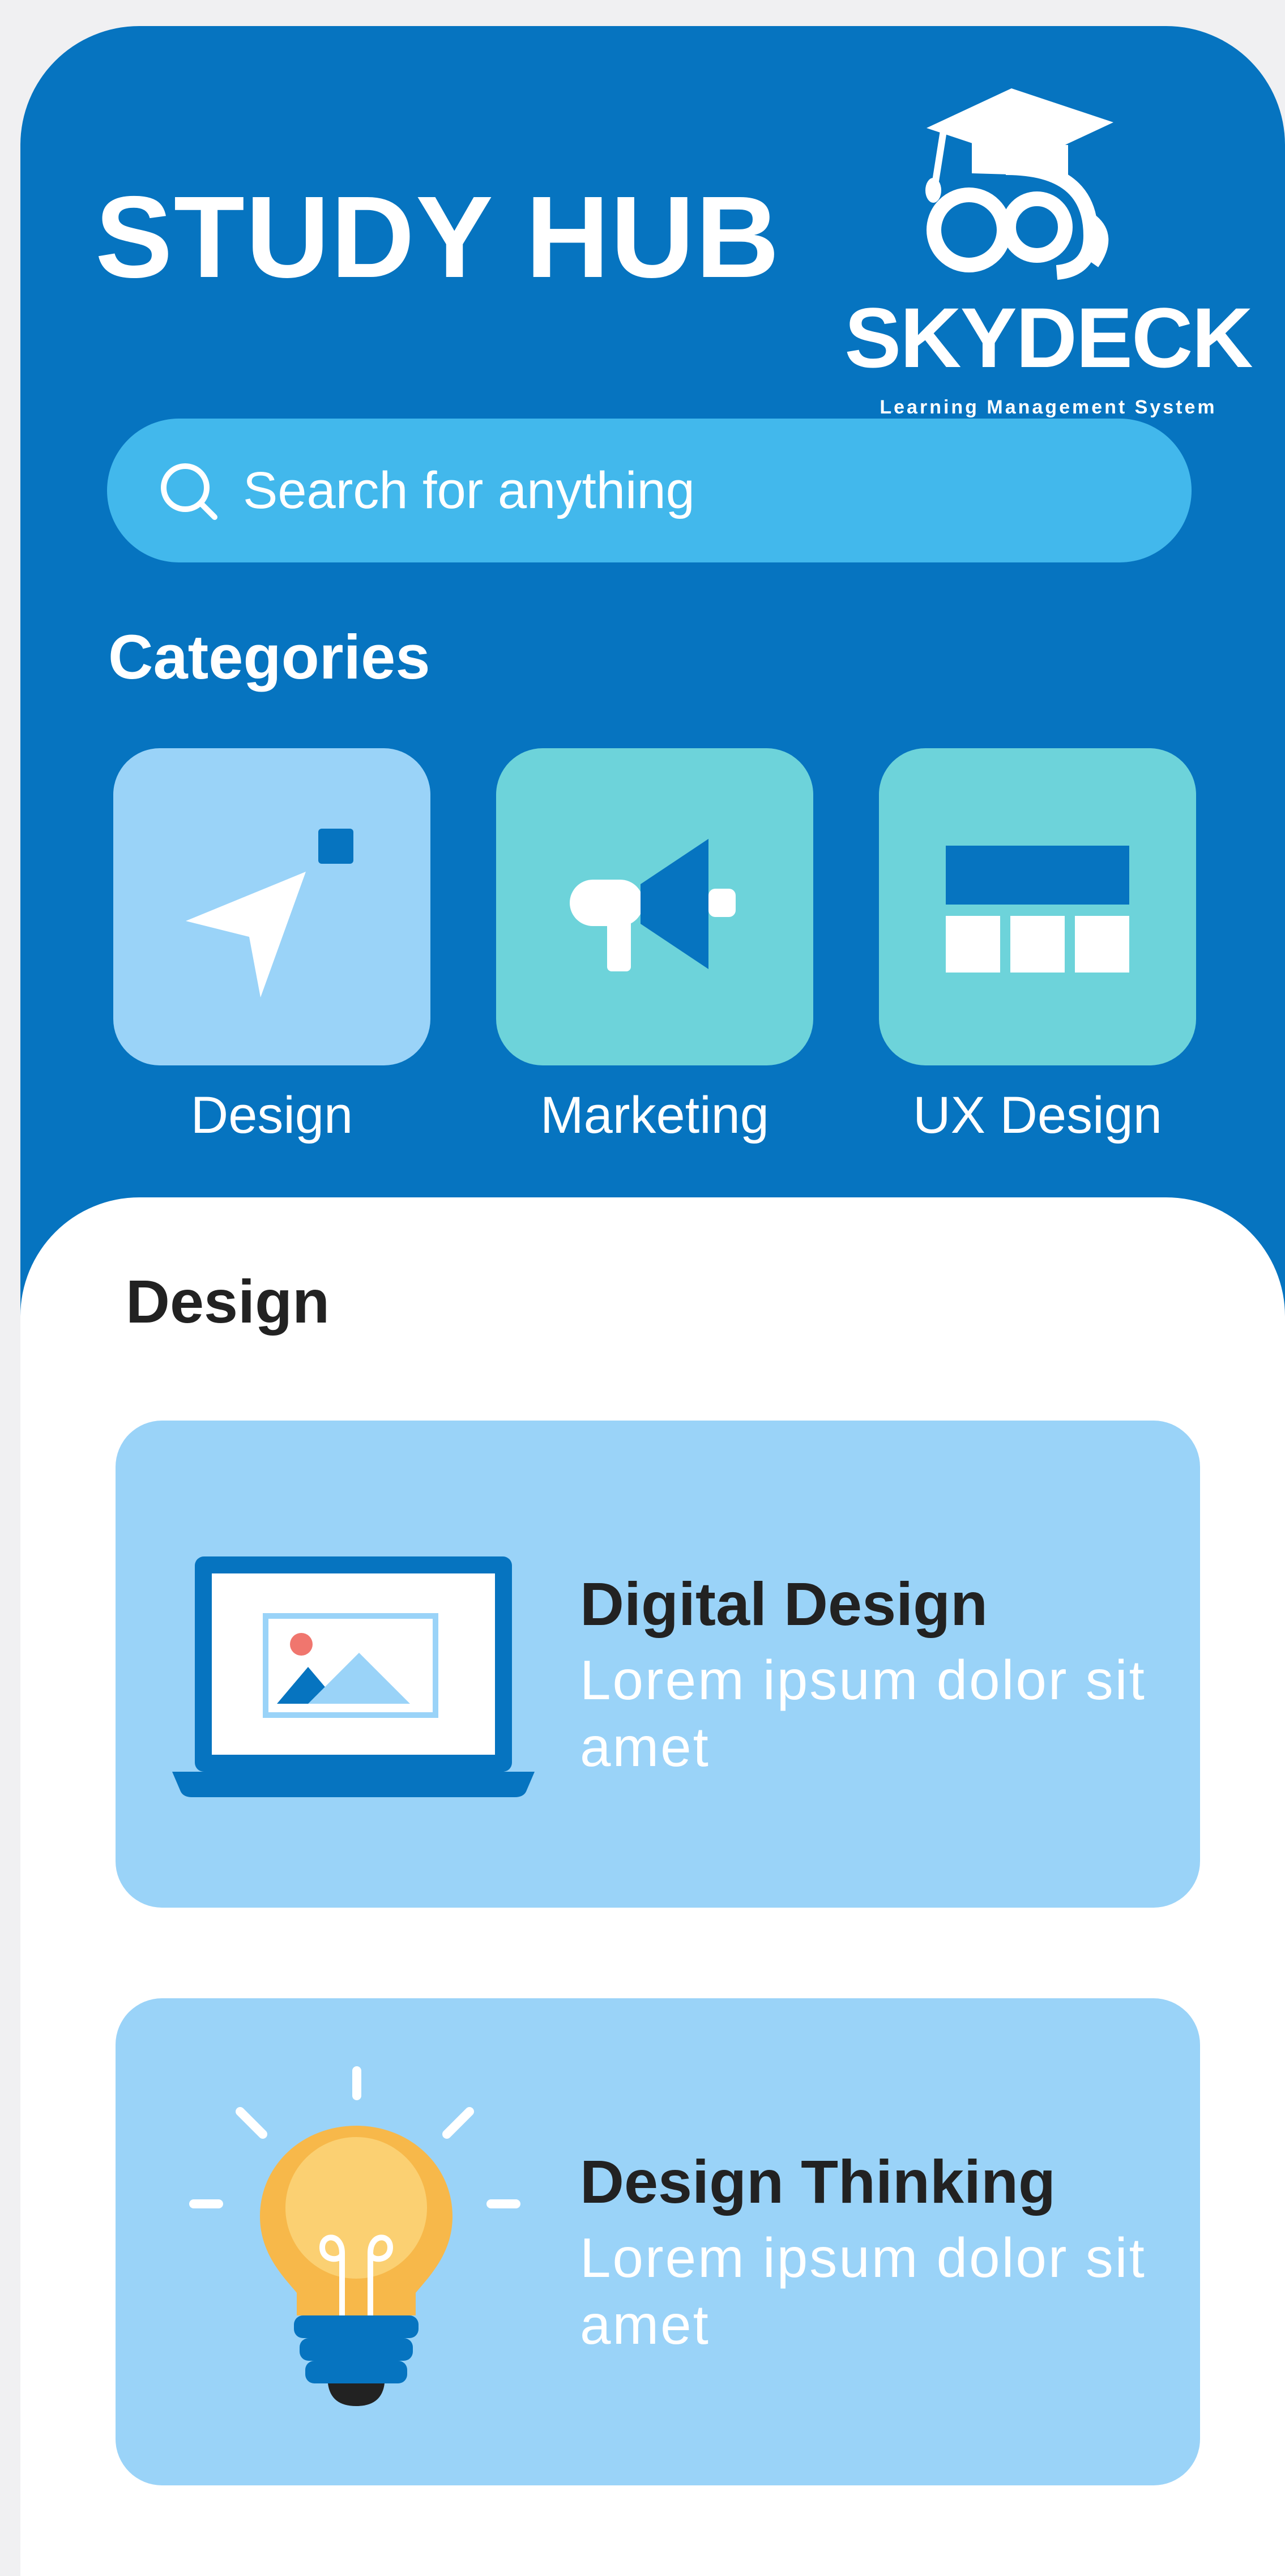  I want to click on course-title: Design Thinking, so click(818, 2181).